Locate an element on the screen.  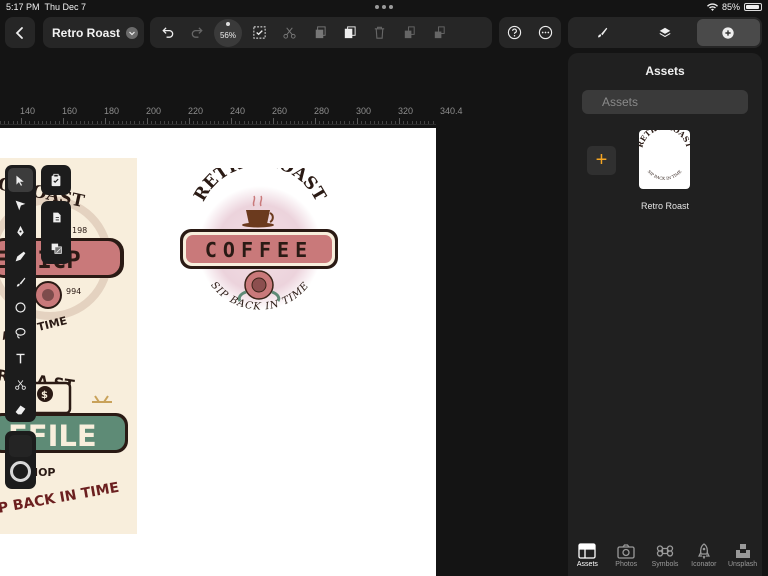
text-tool is located at coordinates (20, 359).